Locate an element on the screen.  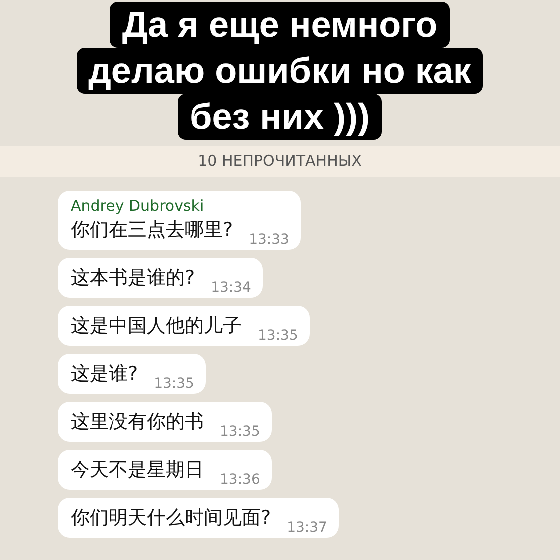
message-time: 13:36 is located at coordinates (240, 479).